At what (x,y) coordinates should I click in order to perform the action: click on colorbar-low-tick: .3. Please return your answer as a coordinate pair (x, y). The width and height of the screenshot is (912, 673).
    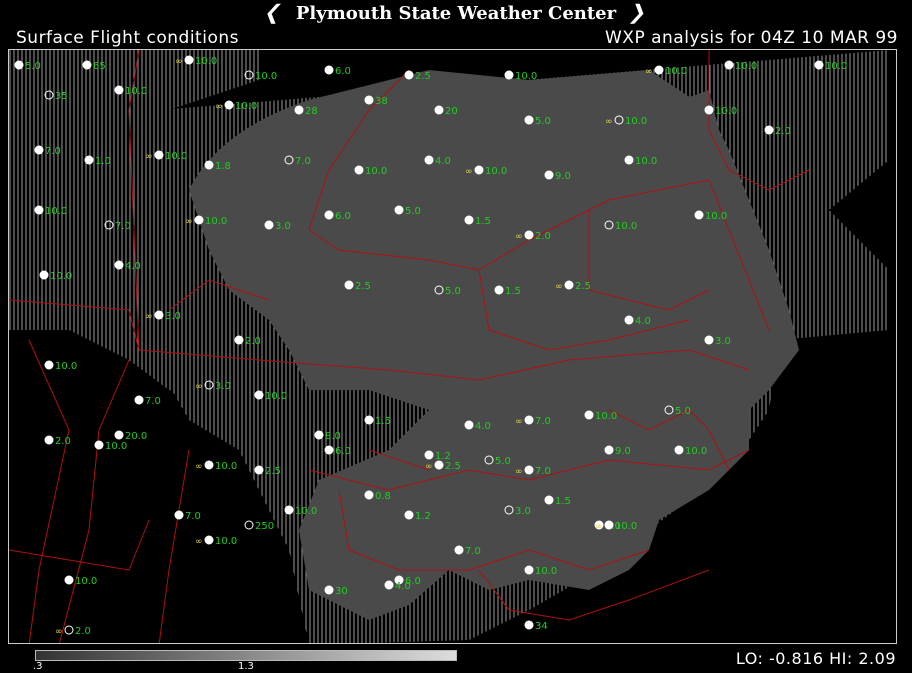
    Looking at the image, I should click on (38, 666).